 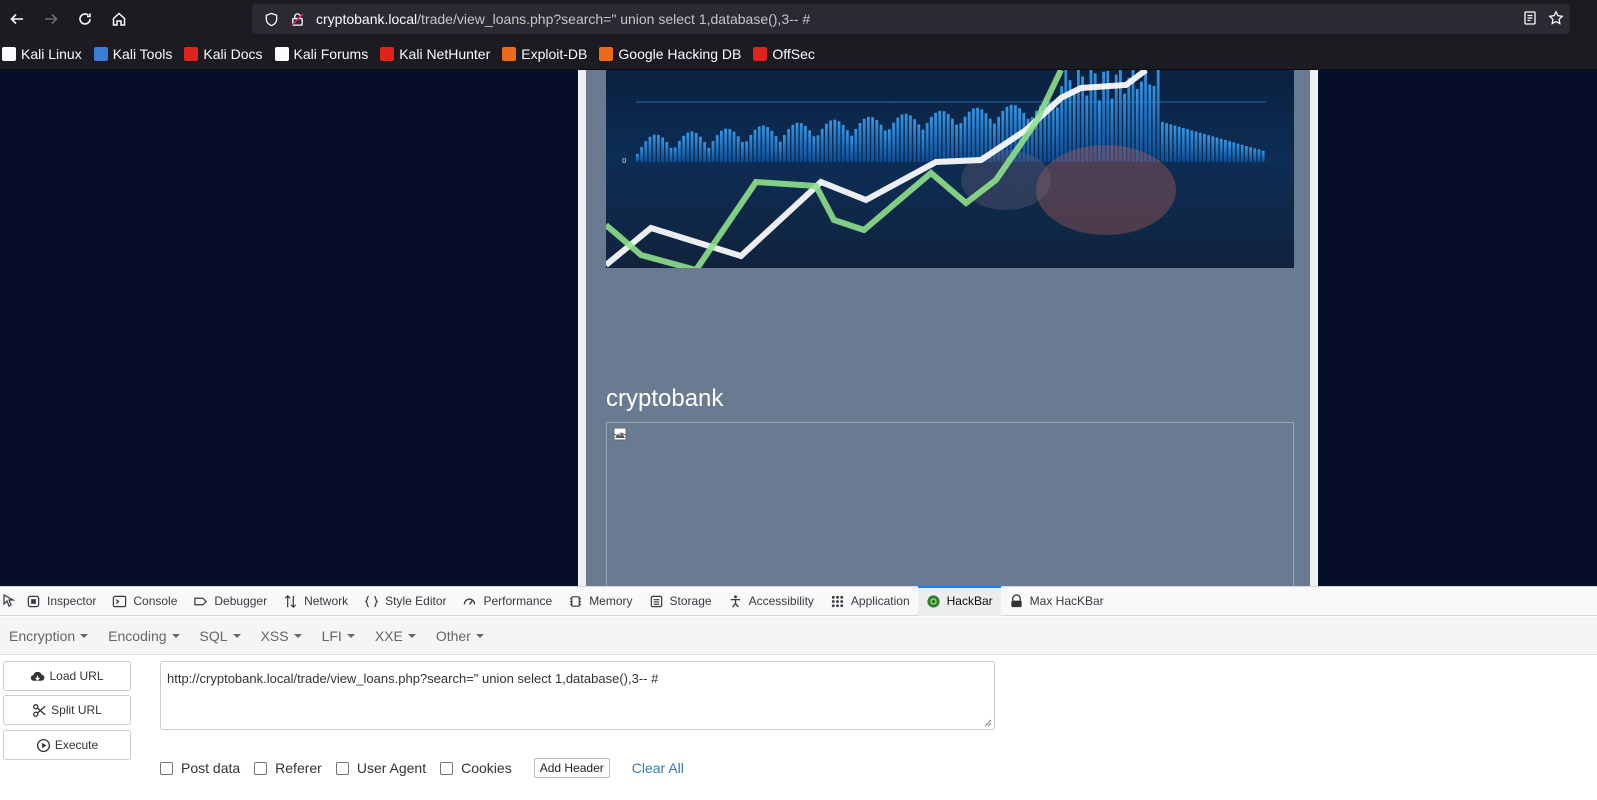 I want to click on debugger-icon, so click(x=201, y=601).